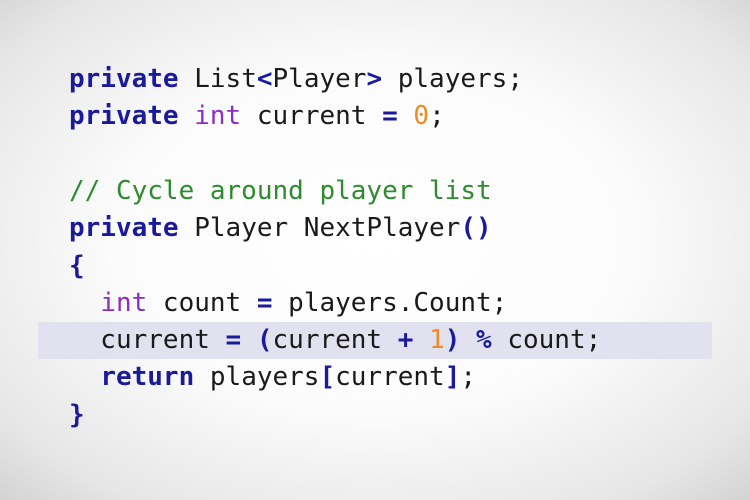  I want to click on code-line: current = (current + 1) % count;, so click(335, 340).